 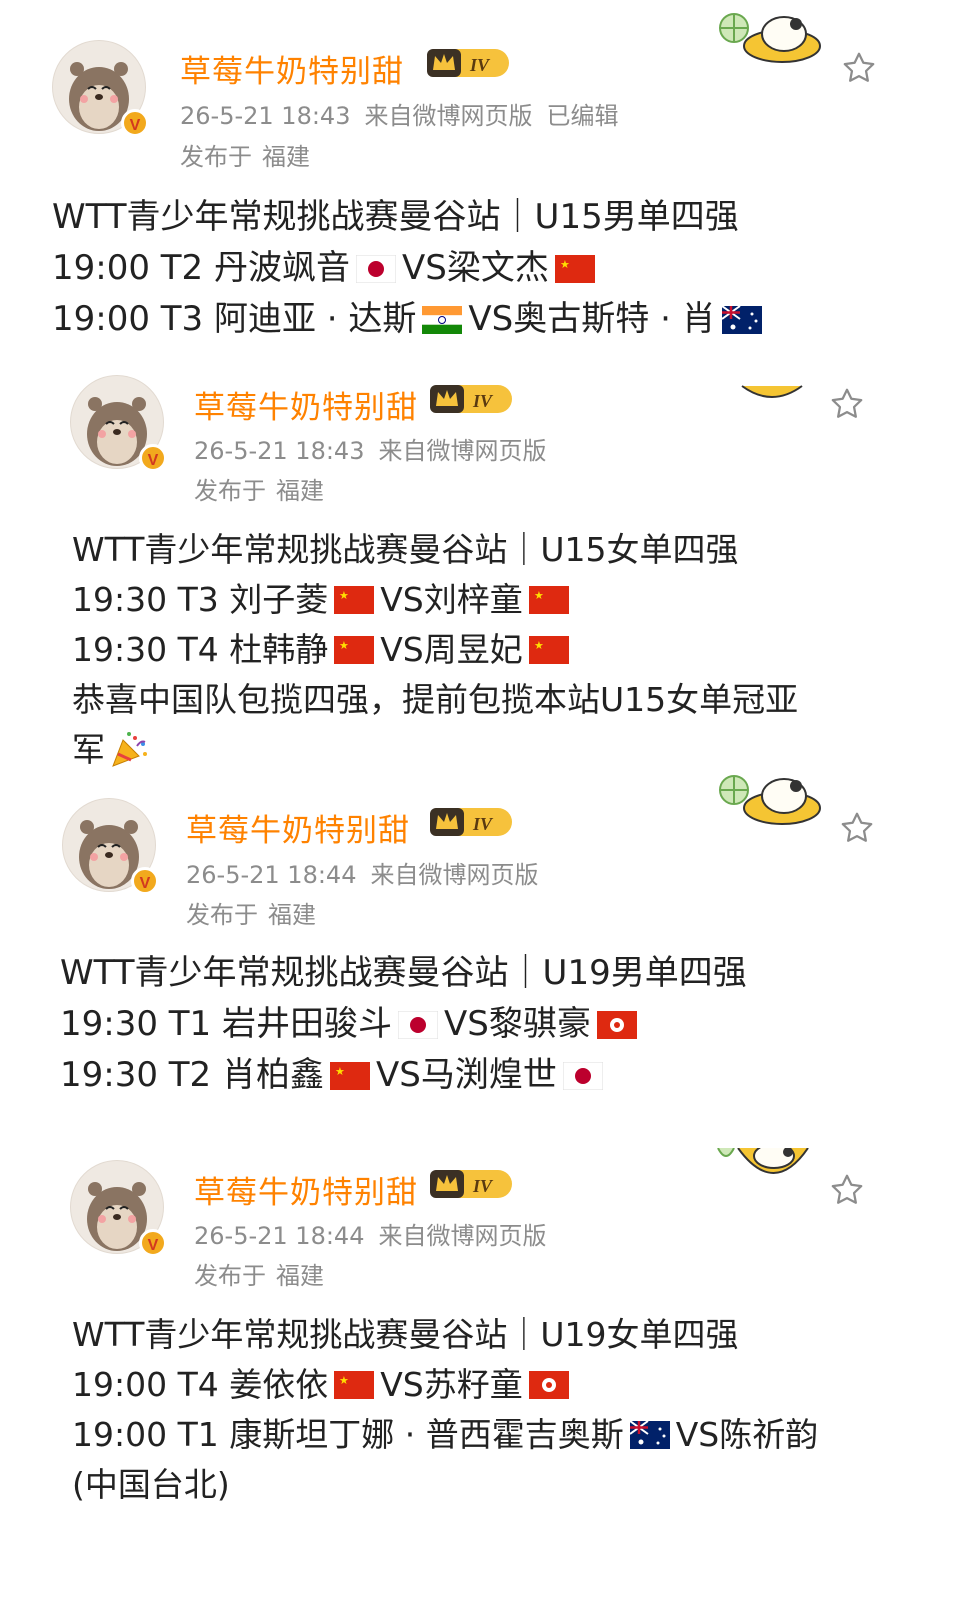 What do you see at coordinates (435, 699) in the screenshot?
I see `post-line: 恭喜中国队包揽四强，提前包揽本站U15女单冠亚` at bounding box center [435, 699].